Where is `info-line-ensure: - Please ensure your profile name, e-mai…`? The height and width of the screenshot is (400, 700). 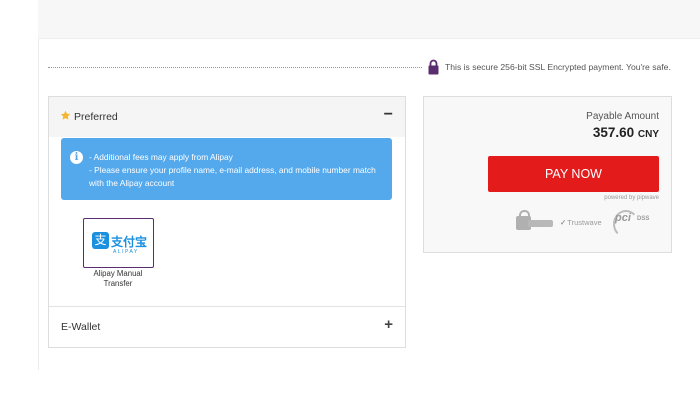
info-line-ensure: - Please ensure your profile name, e-mai… is located at coordinates (232, 170).